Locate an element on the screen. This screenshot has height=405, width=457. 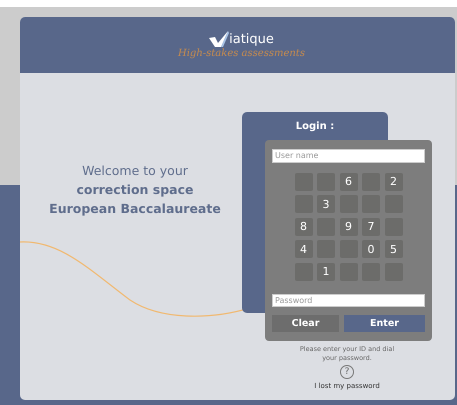
enter-button: Enter is located at coordinates (384, 323).